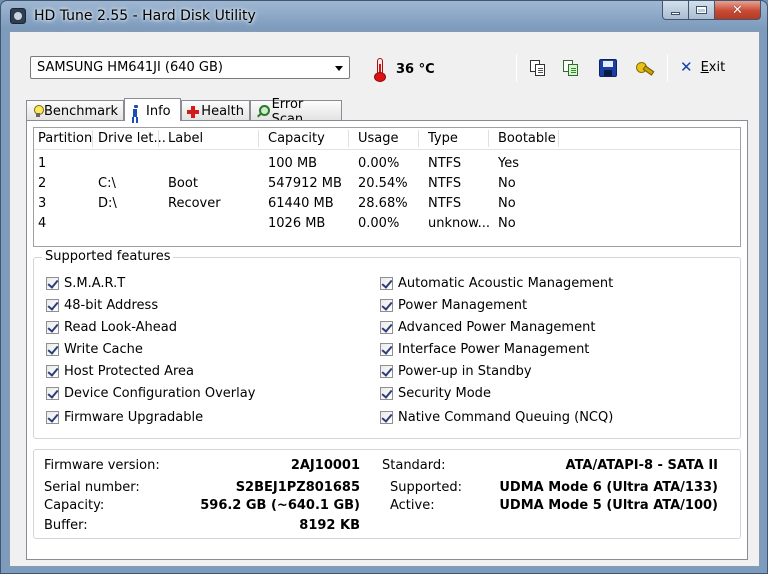 This screenshot has height=574, width=768. I want to click on thermometer-icon, so click(380, 70).